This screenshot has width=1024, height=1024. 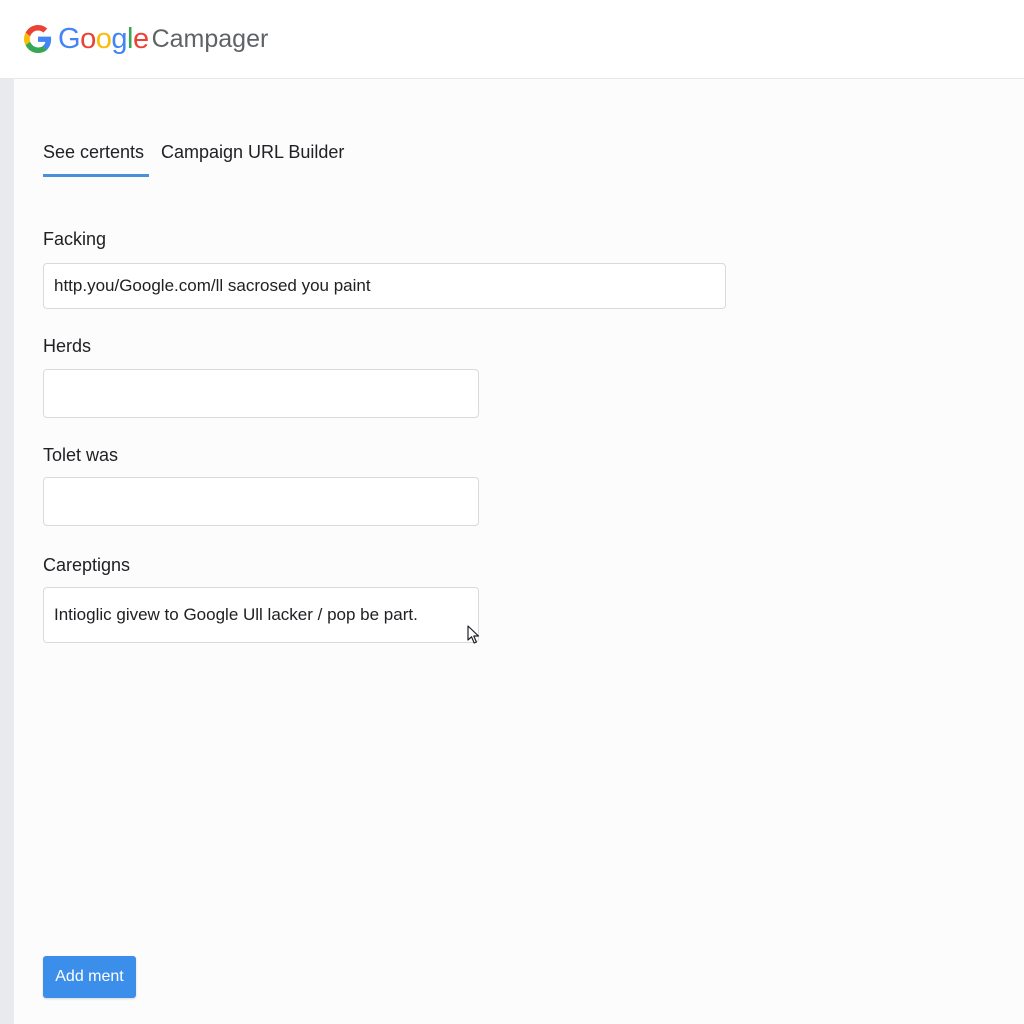 I want to click on google-wordmark: Google, so click(x=103, y=39).